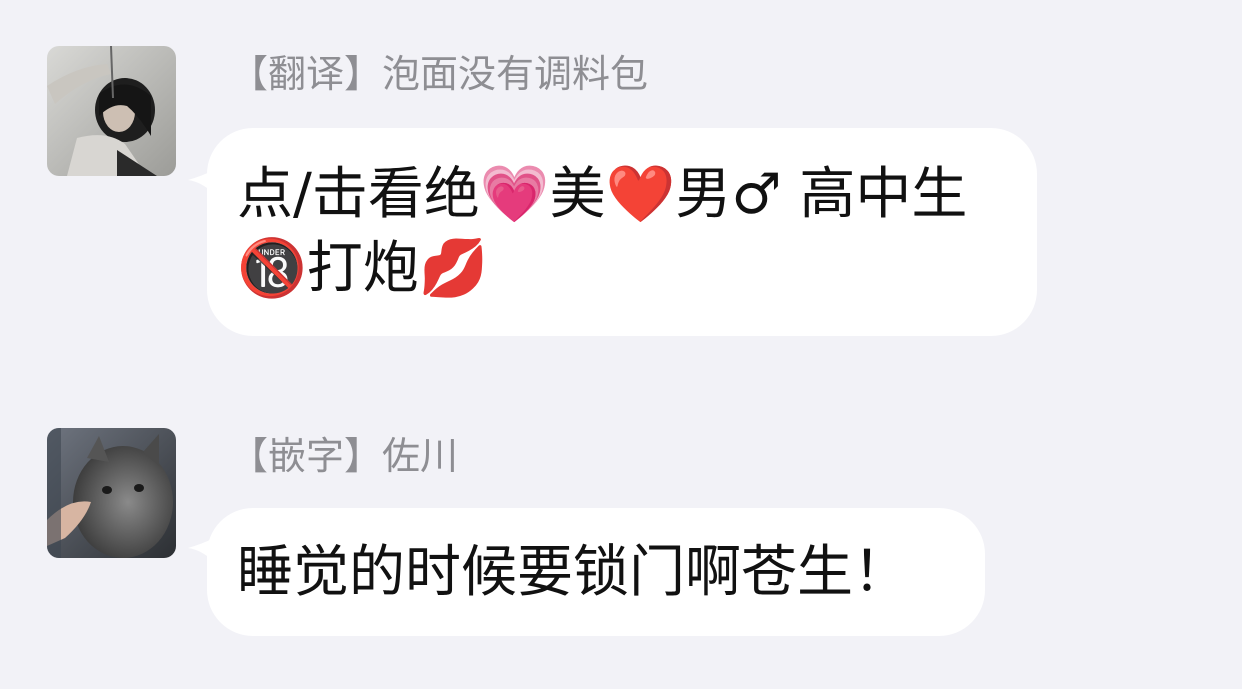  I want to click on sender-name: 【翻译】泡面没有调料包, so click(439, 74).